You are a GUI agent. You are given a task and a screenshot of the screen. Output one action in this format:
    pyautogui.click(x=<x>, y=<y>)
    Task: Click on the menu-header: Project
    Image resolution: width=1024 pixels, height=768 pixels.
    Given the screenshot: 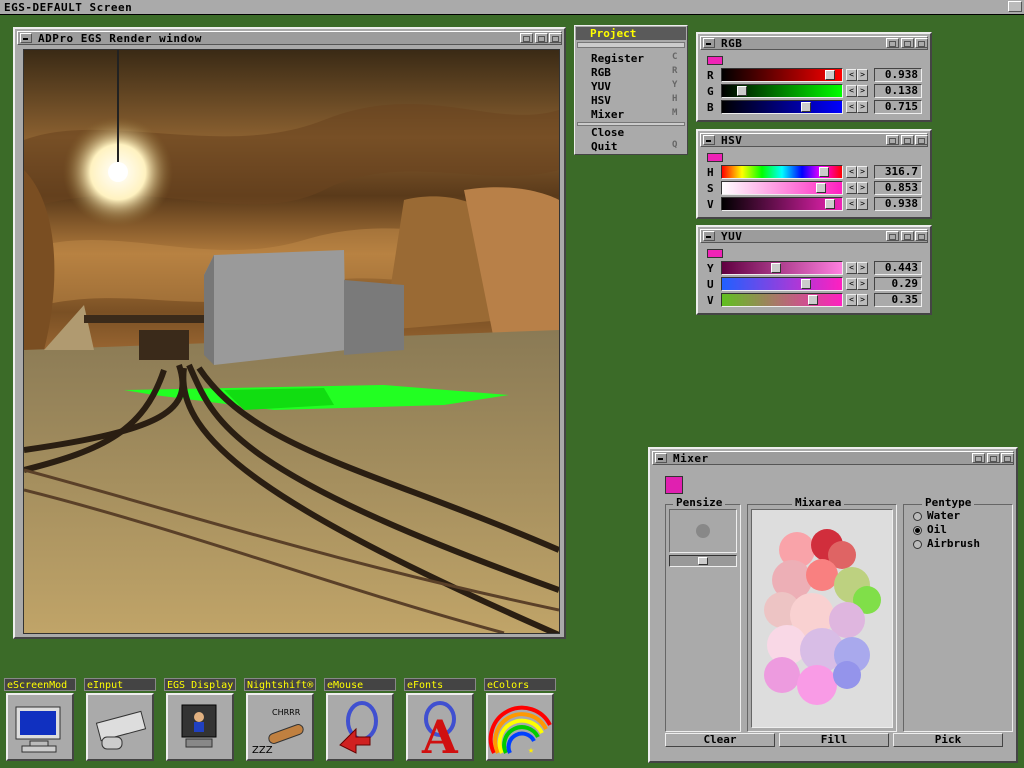 What is the action you would take?
    pyautogui.click(x=631, y=33)
    